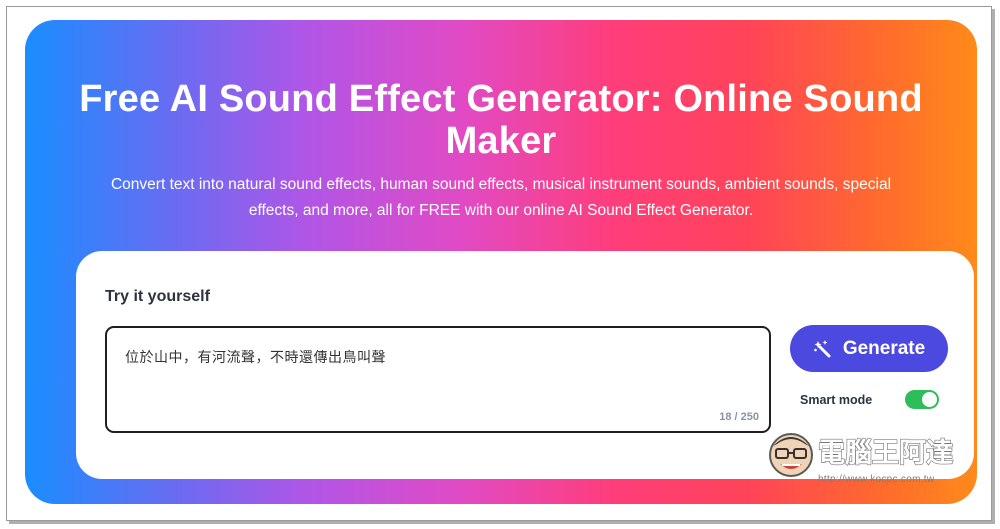 This screenshot has width=1000, height=529. I want to click on char-counter: 18 / 250, so click(739, 417).